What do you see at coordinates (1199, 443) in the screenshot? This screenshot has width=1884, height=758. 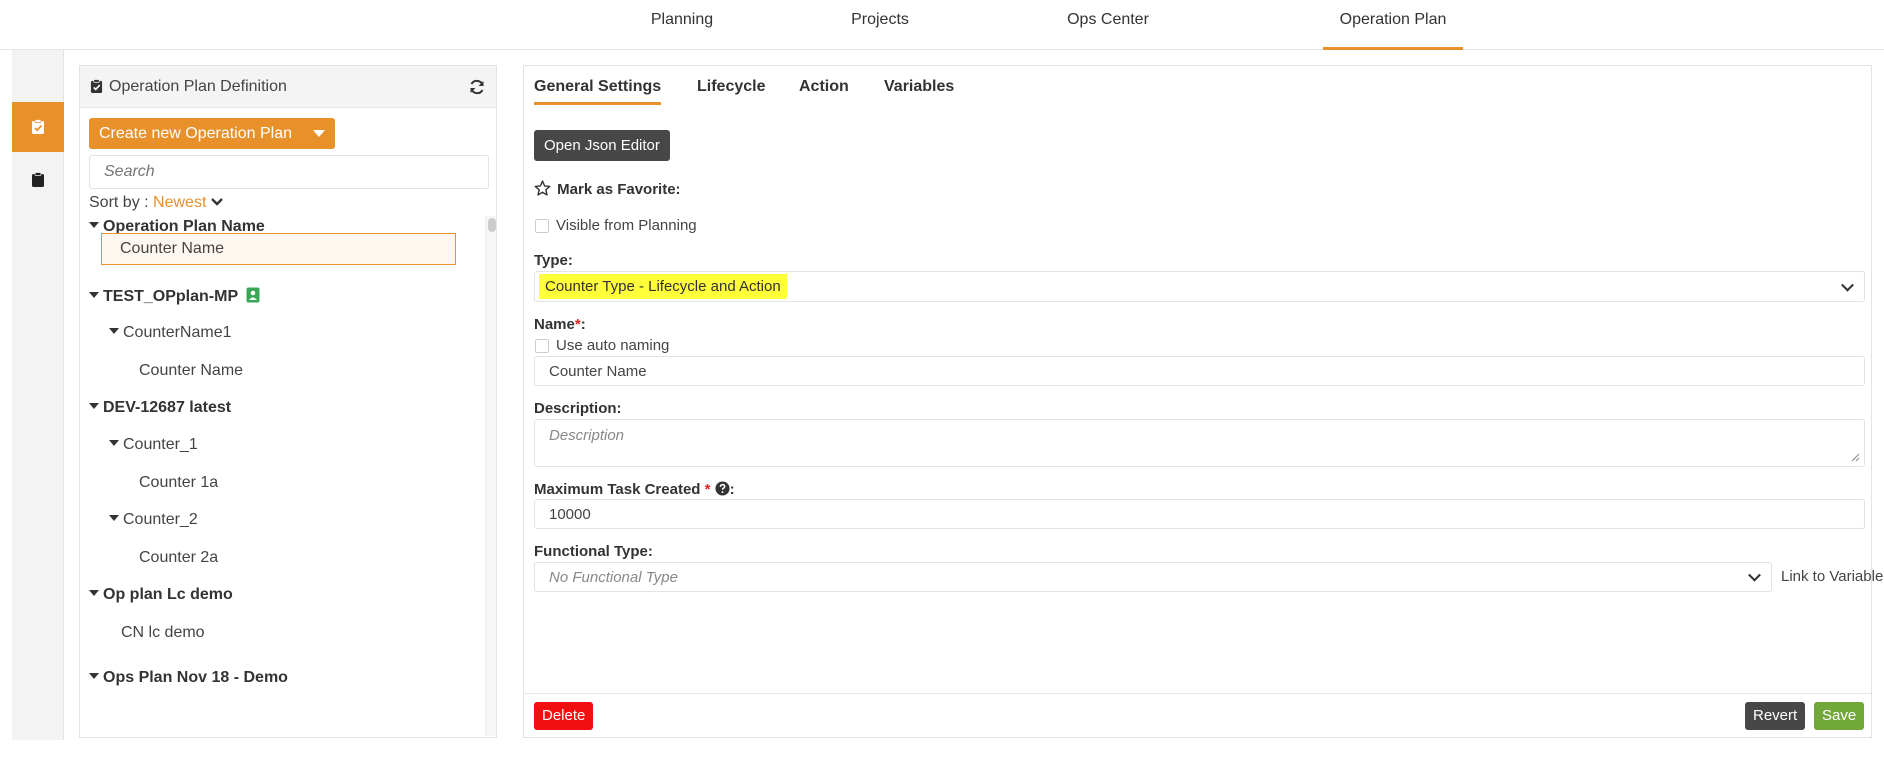 I see `description-textarea: Description` at bounding box center [1199, 443].